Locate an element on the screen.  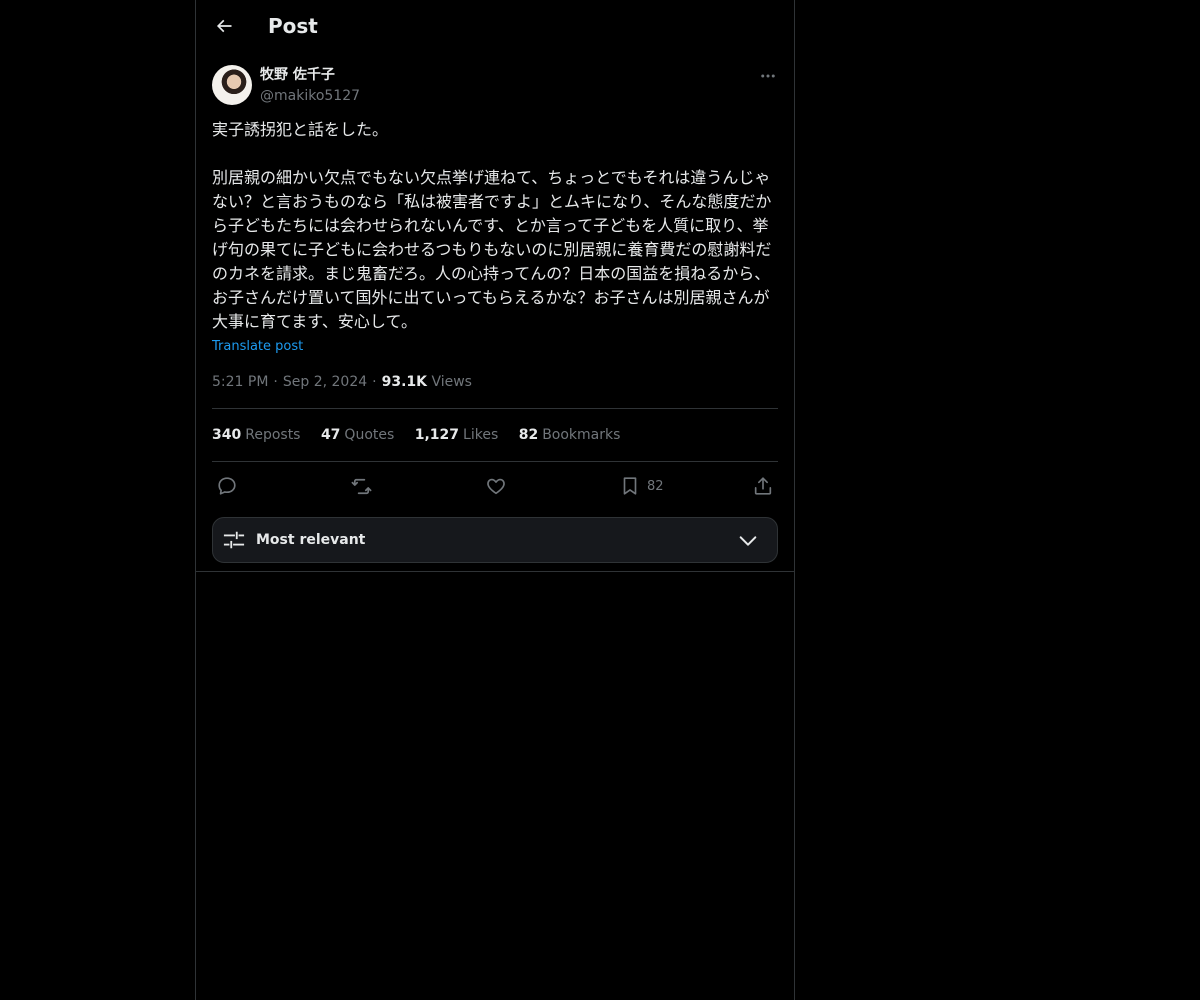
quotes-stat: 47 Quotes is located at coordinates (357, 435).